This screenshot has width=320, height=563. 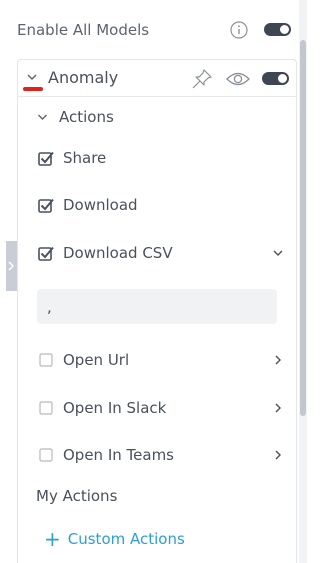 I want to click on plus-icon: +, so click(x=52, y=539).